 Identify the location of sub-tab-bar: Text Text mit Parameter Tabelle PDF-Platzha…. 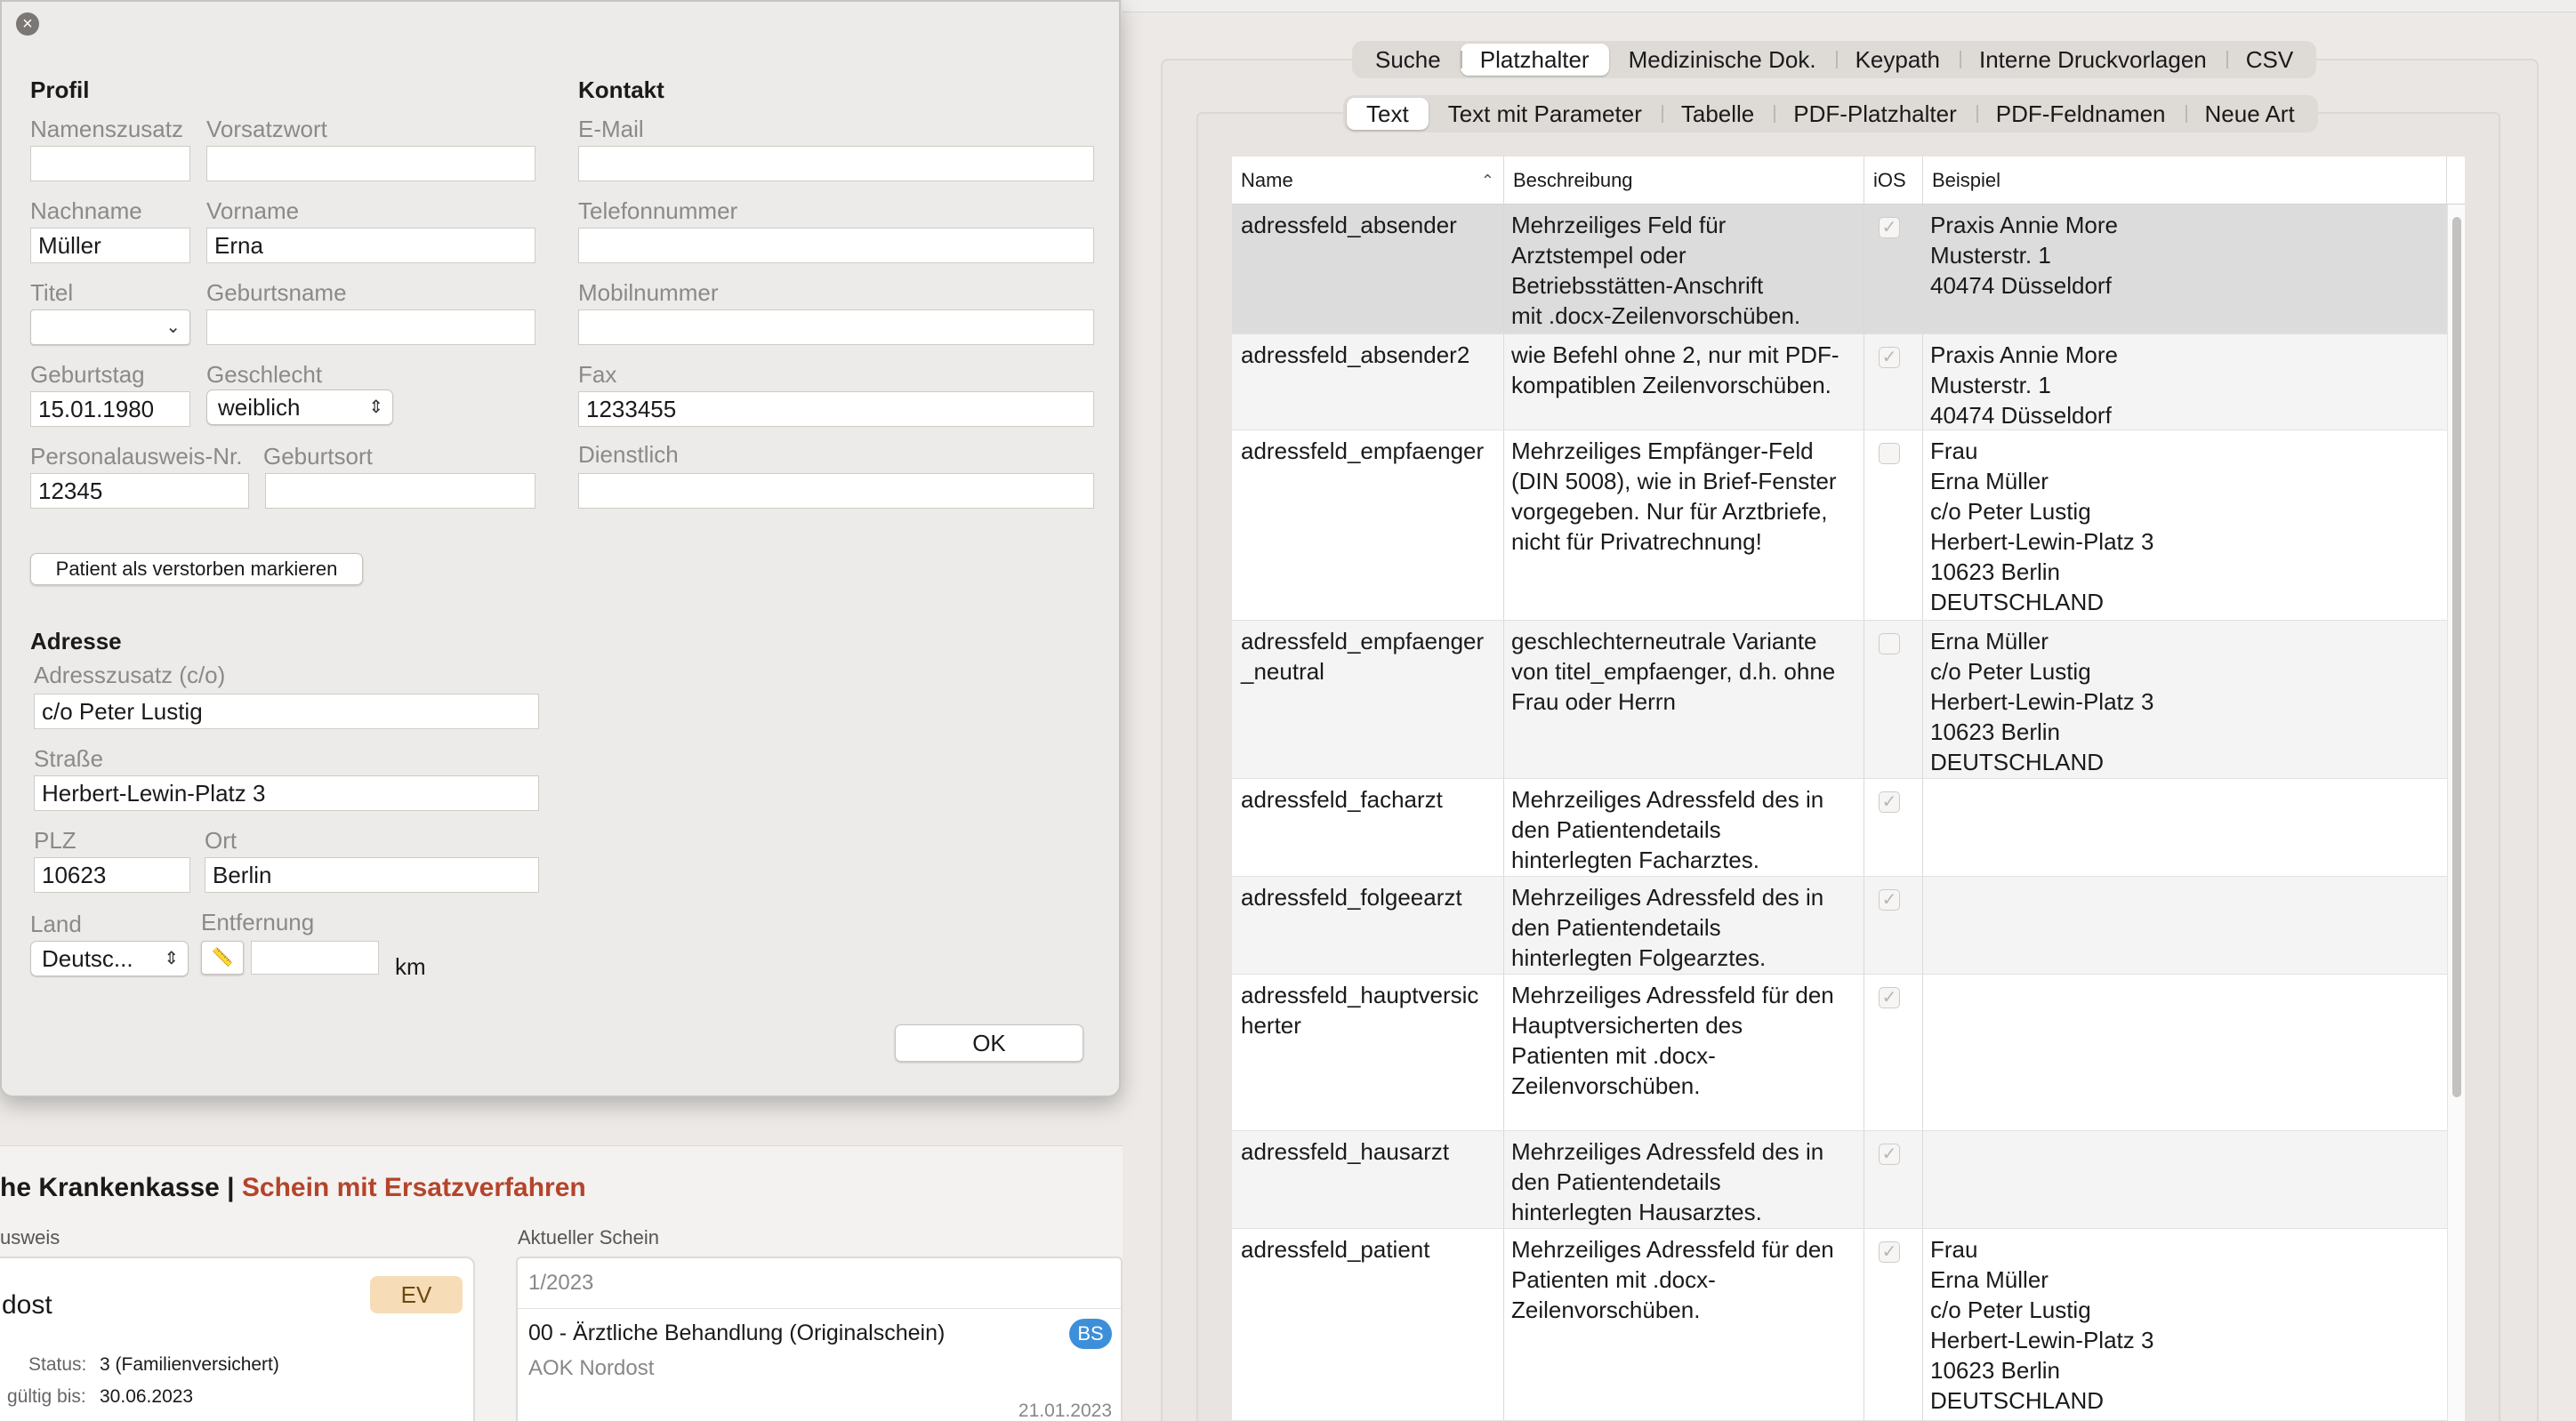
(1830, 113).